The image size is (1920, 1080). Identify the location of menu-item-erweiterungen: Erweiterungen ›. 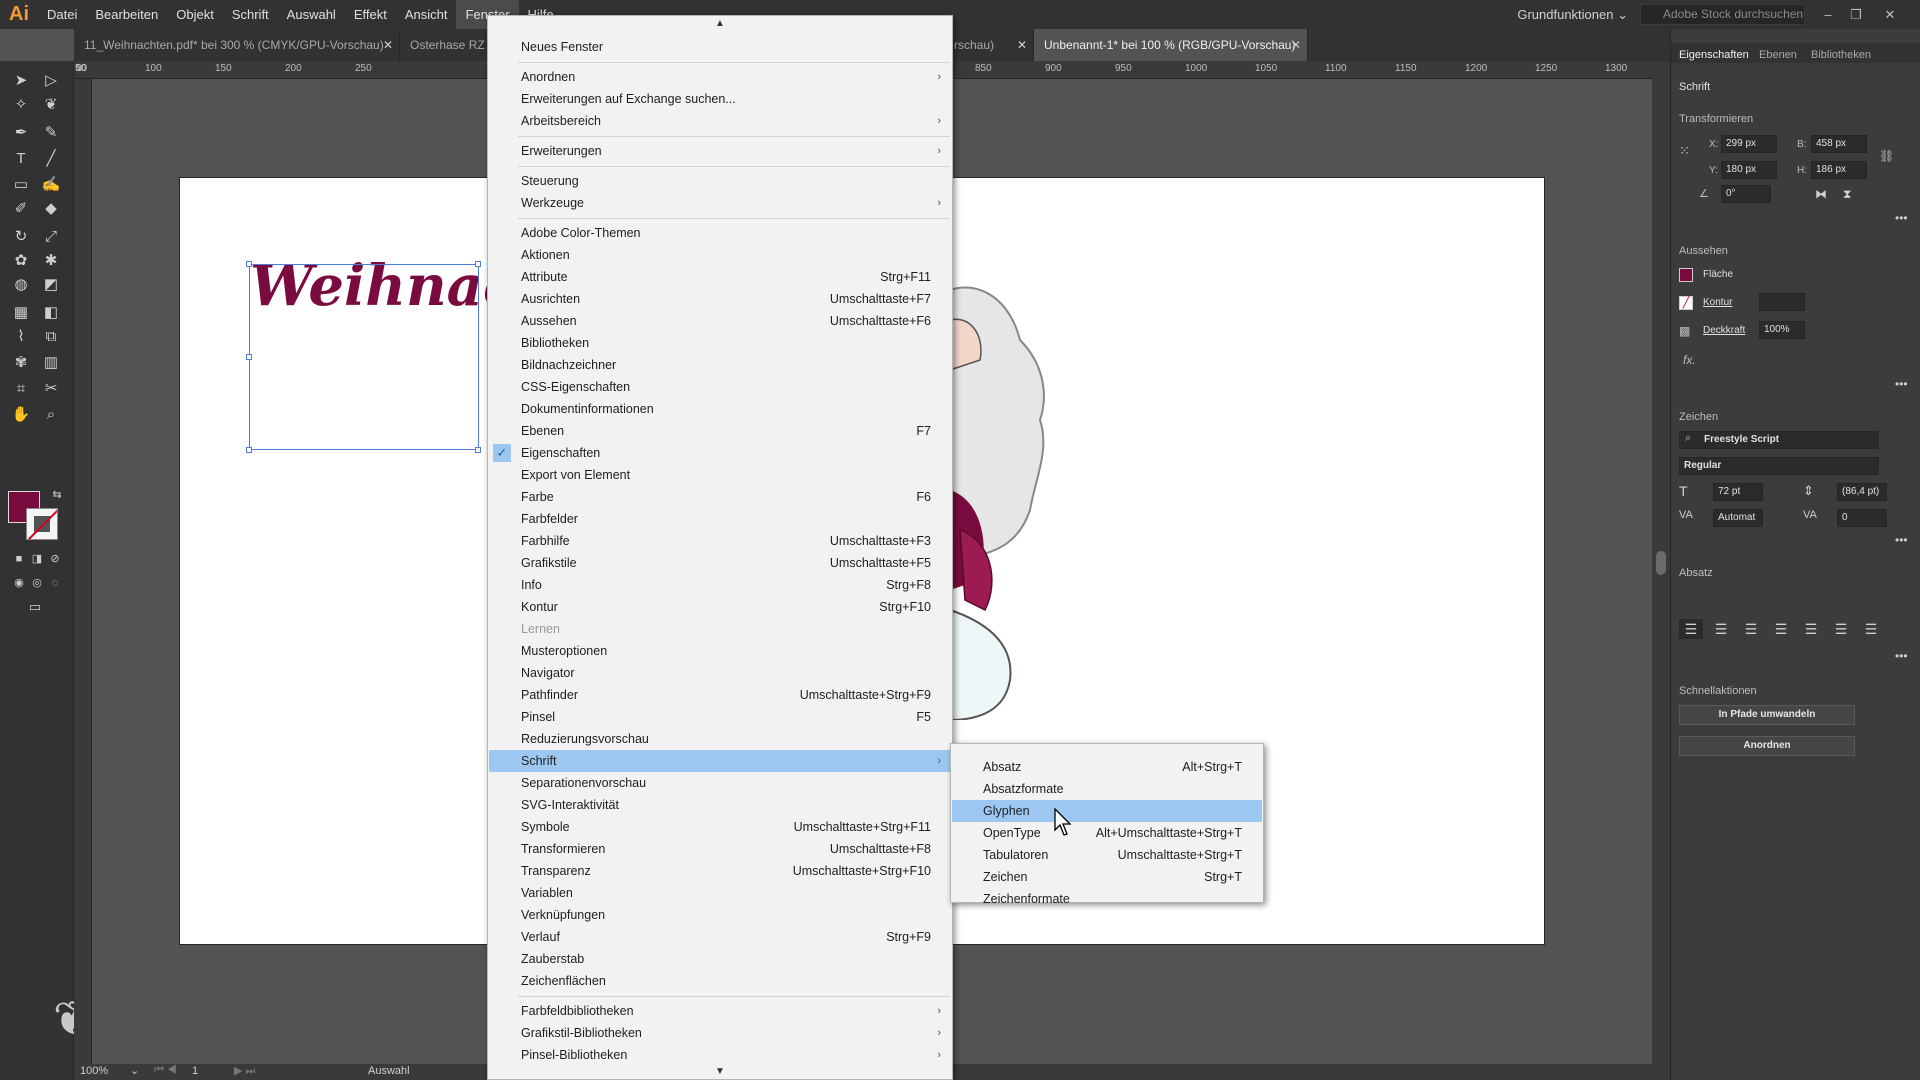
(720, 151).